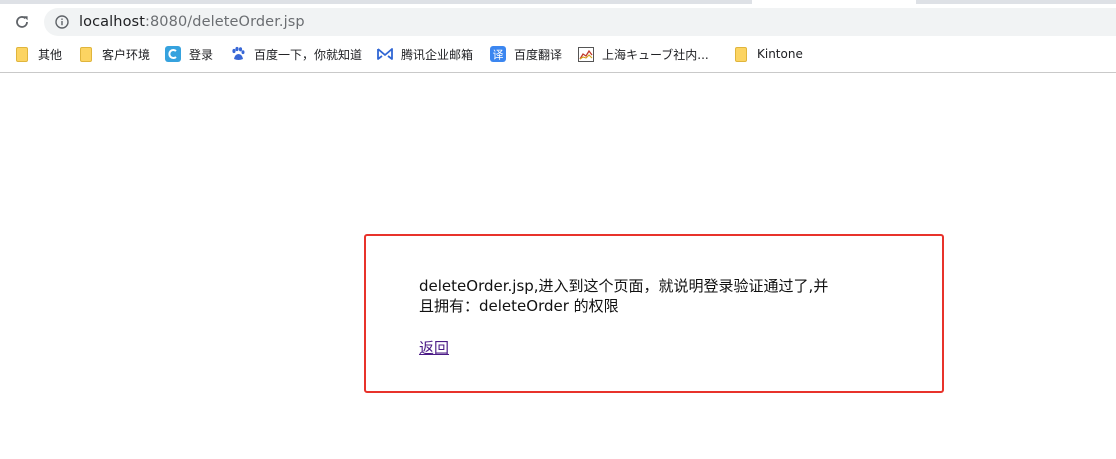 The width and height of the screenshot is (1116, 459). I want to click on back-link: 返回, so click(434, 348).